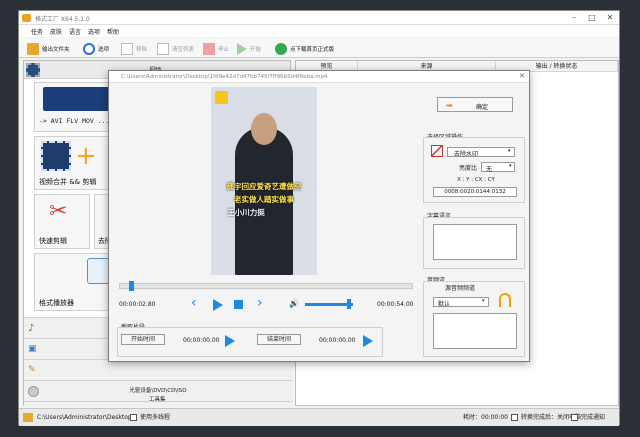 This screenshot has height=437, width=640. Describe the element at coordinates (32, 370) in the screenshot. I see `document-edit-icon: ✎` at that location.